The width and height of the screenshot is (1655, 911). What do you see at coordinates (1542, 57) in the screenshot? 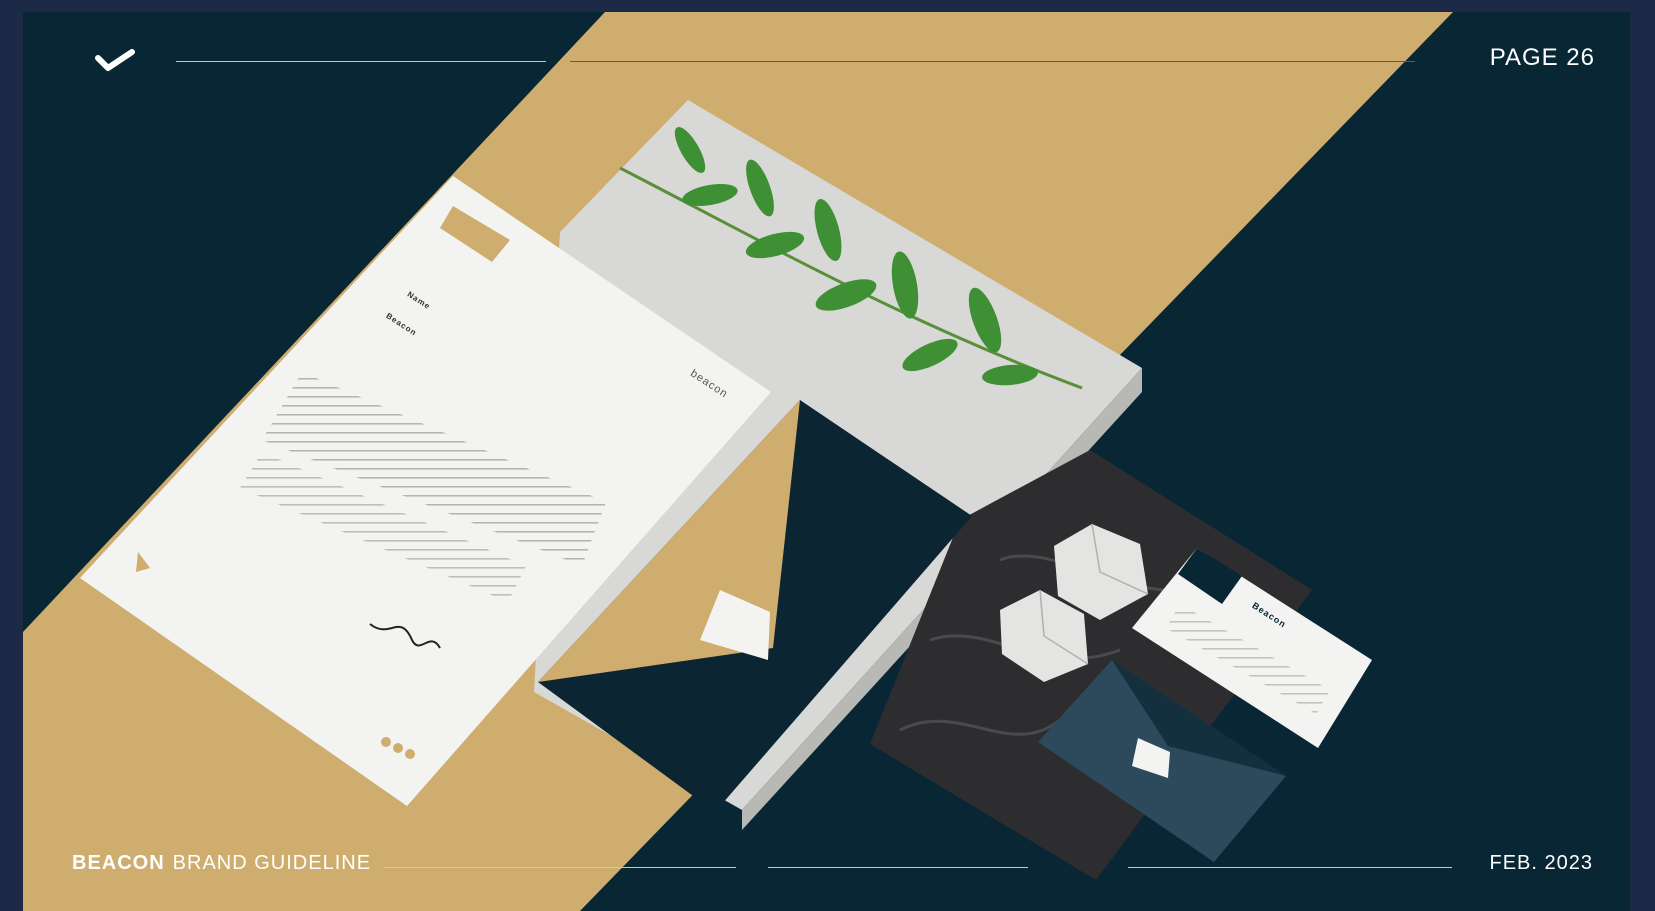
I see `page-number: PAGE 26` at bounding box center [1542, 57].